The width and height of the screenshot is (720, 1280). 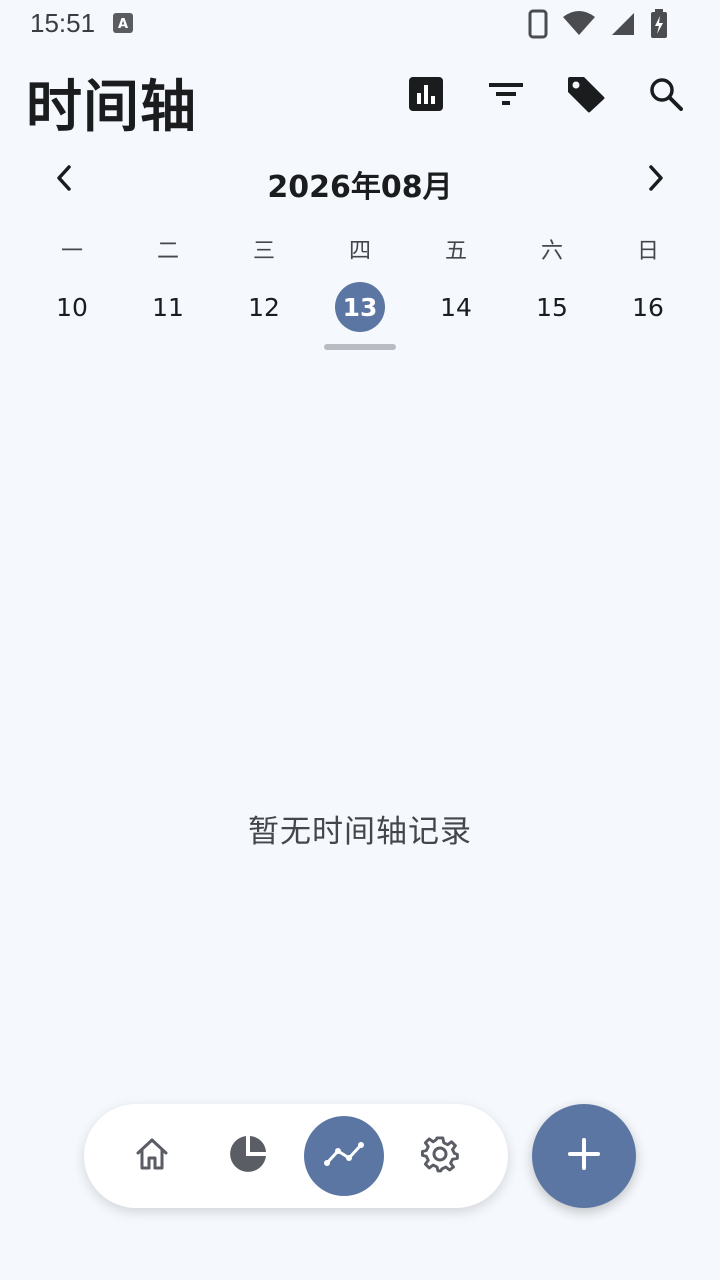 I want to click on chart-icon, so click(x=426, y=96).